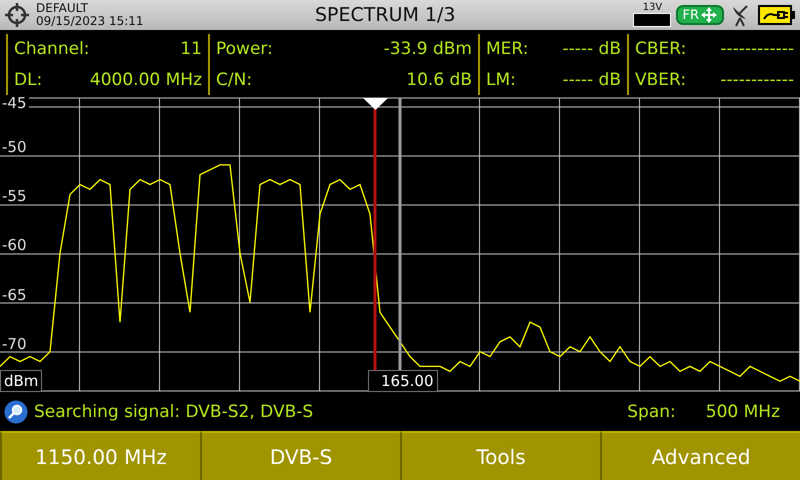 Image resolution: width=800 pixels, height=480 pixels. I want to click on softkey-button: Tools, so click(500, 455).